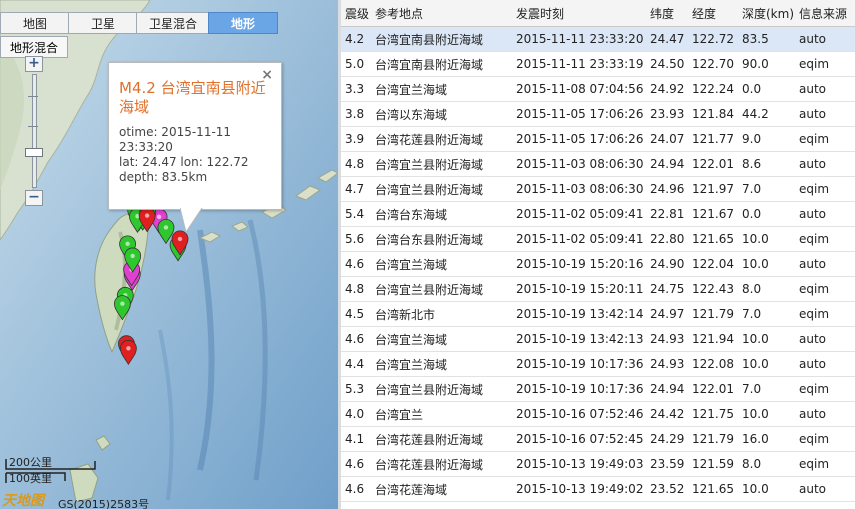 This screenshot has height=509, width=855. Describe the element at coordinates (579, 13) in the screenshot. I see `header-time: 发震时刻` at that location.